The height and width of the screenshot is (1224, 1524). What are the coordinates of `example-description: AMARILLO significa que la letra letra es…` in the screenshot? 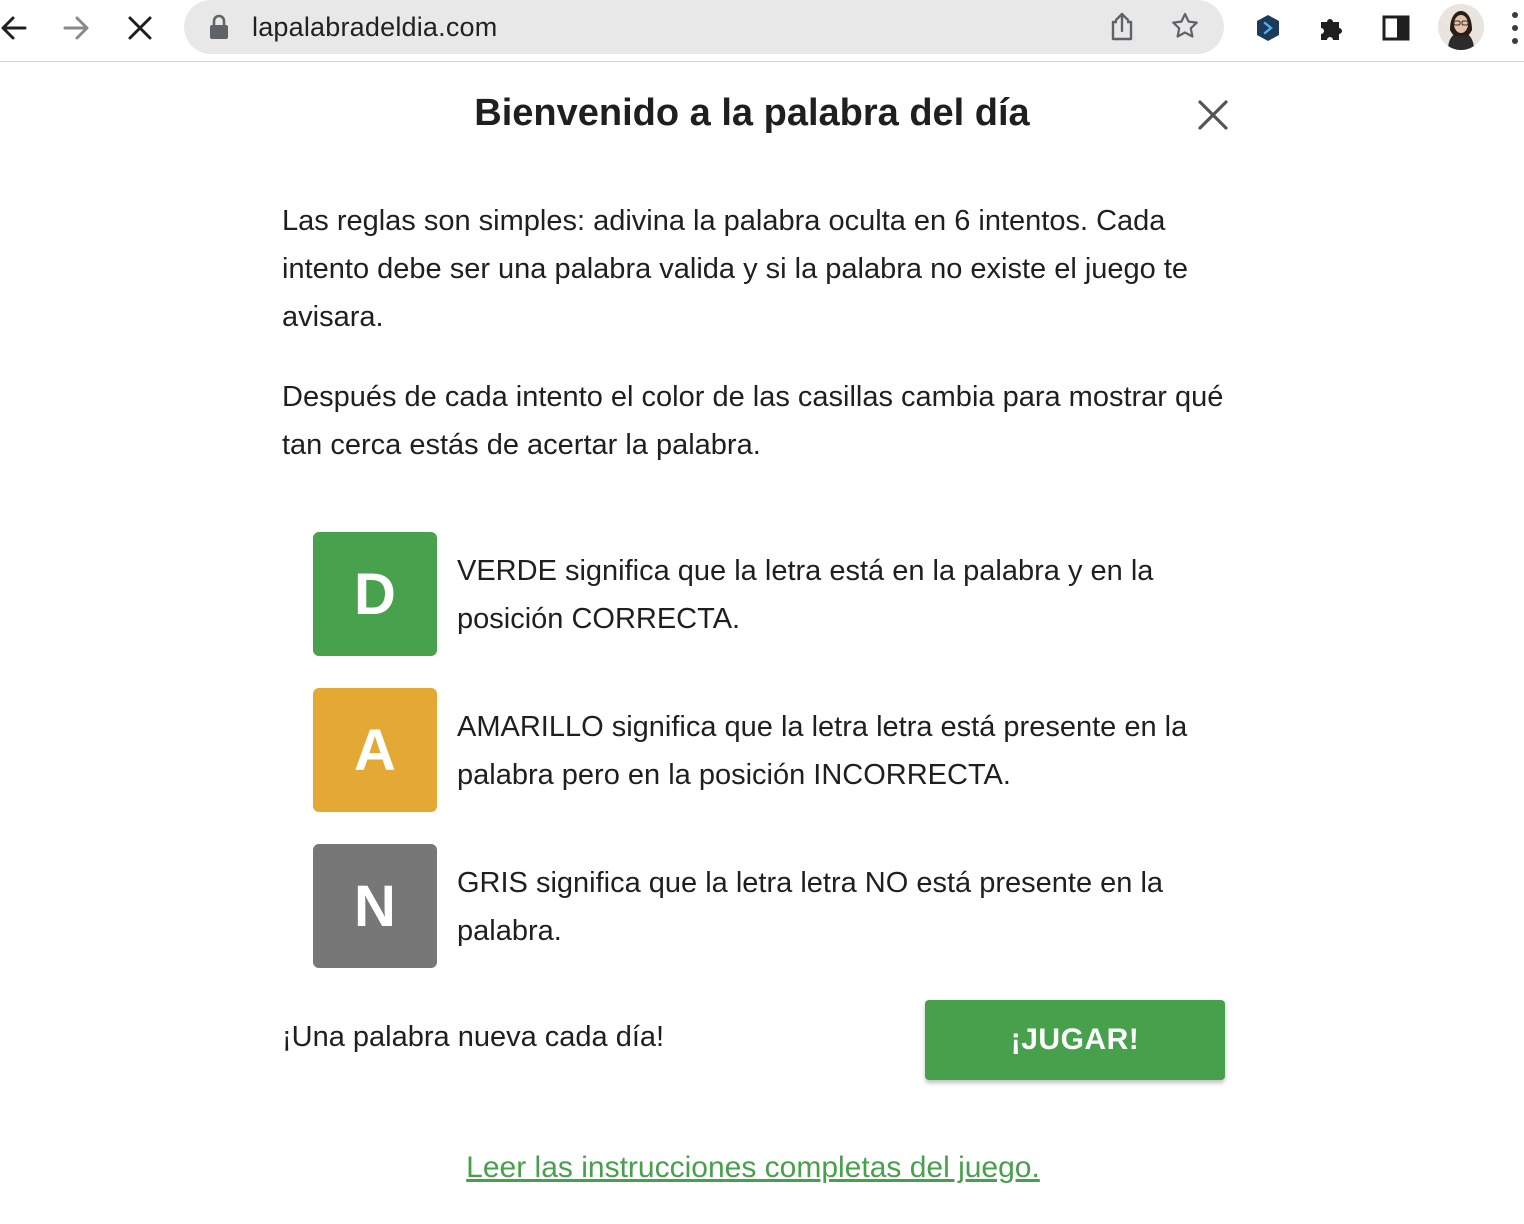 It's located at (822, 751).